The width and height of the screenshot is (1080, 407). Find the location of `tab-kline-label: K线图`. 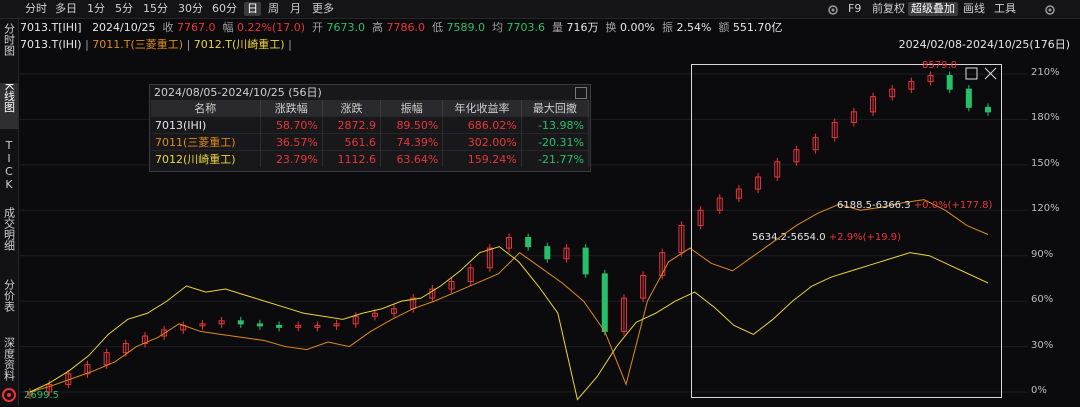

tab-kline-label: K线图 is located at coordinates (9, 98).